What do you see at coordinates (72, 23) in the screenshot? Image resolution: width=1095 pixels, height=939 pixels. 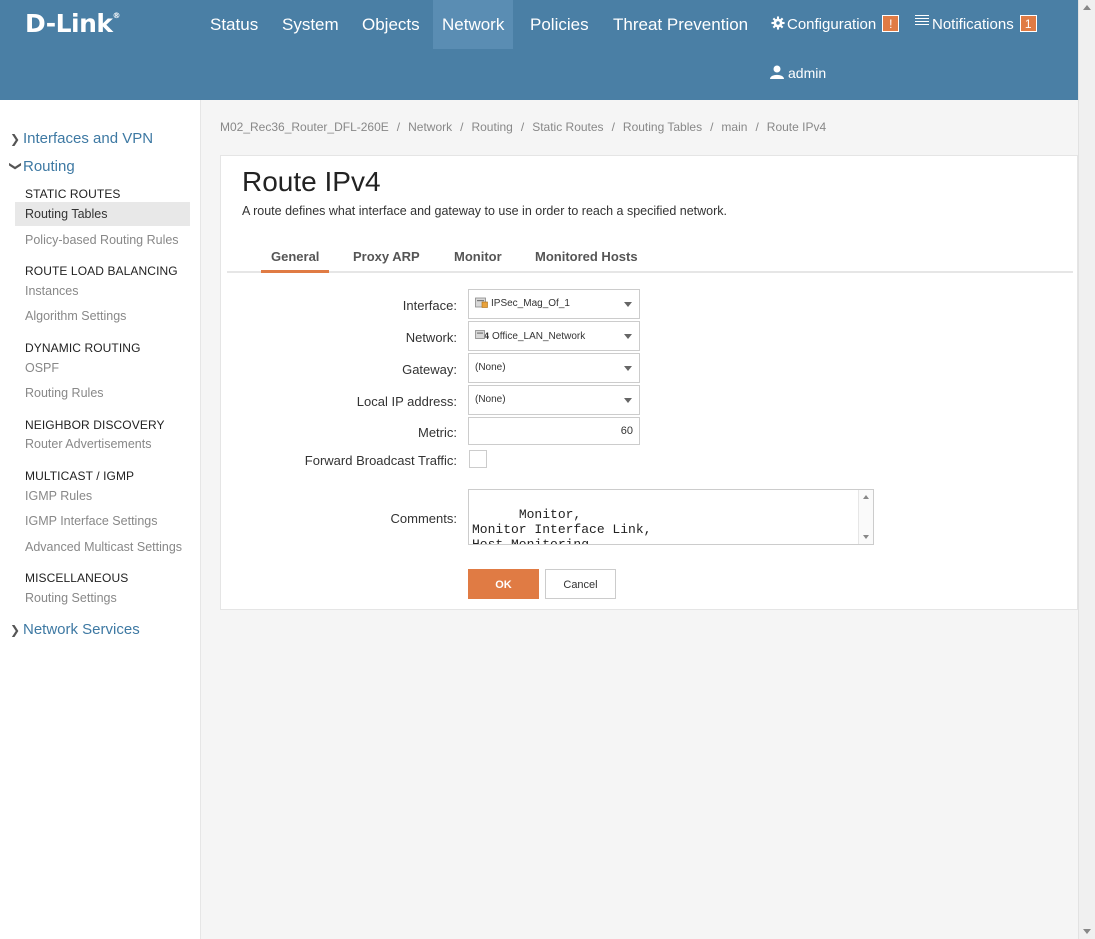 I see `dlink-logo: D-Link®` at bounding box center [72, 23].